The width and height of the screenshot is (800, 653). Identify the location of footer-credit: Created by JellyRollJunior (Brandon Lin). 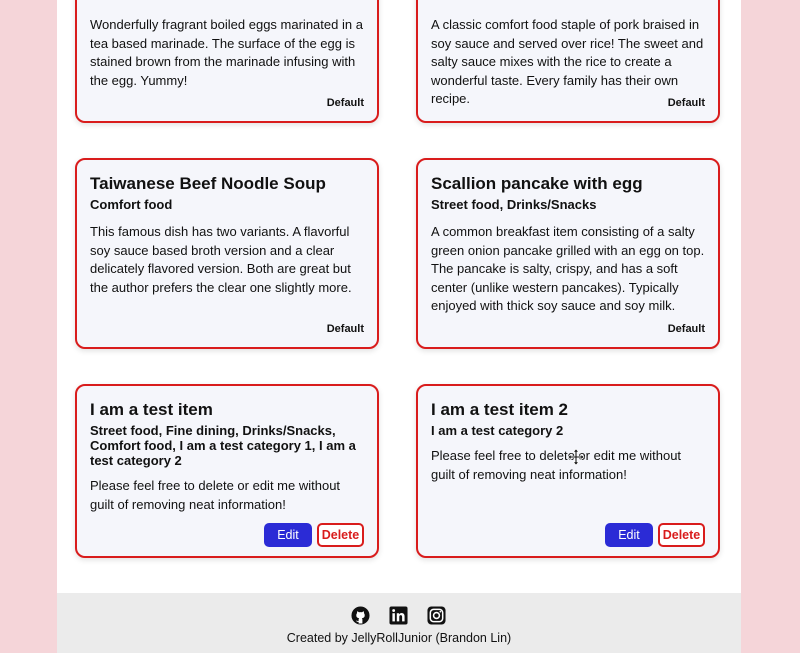
(399, 638).